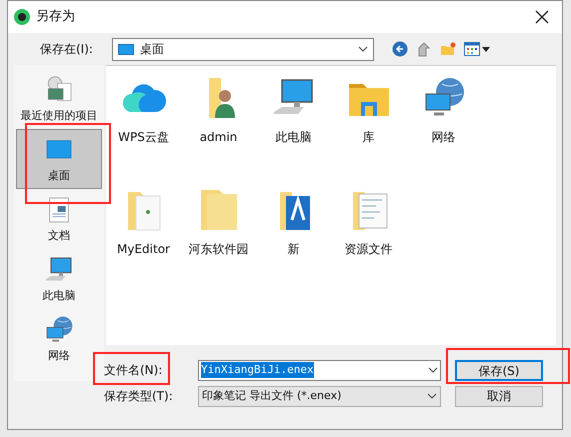 The image size is (571, 437). What do you see at coordinates (443, 110) in the screenshot?
I see `file-item: 网络` at bounding box center [443, 110].